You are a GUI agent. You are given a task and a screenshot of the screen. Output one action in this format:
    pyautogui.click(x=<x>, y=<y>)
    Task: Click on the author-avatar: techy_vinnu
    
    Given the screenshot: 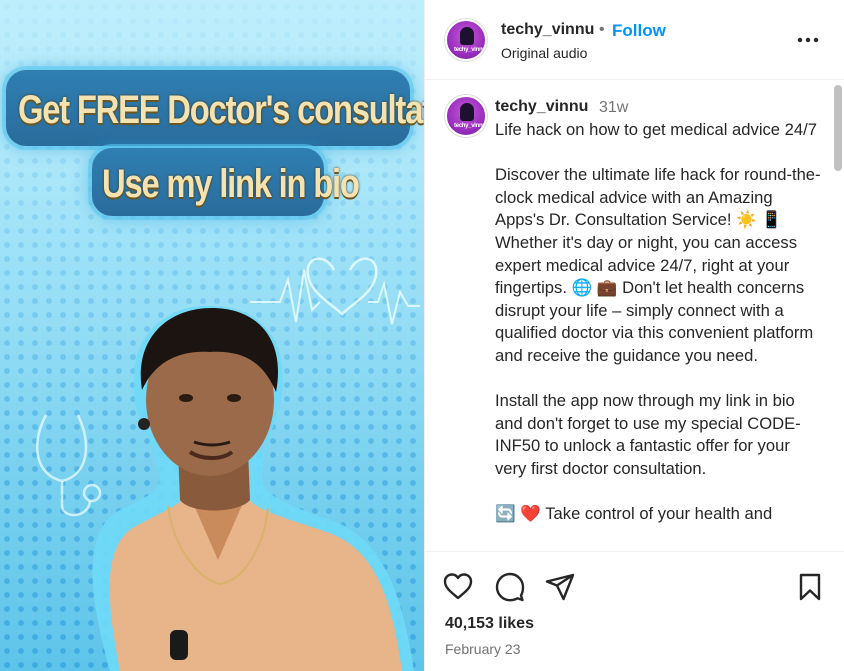 What is the action you would take?
    pyautogui.click(x=466, y=40)
    